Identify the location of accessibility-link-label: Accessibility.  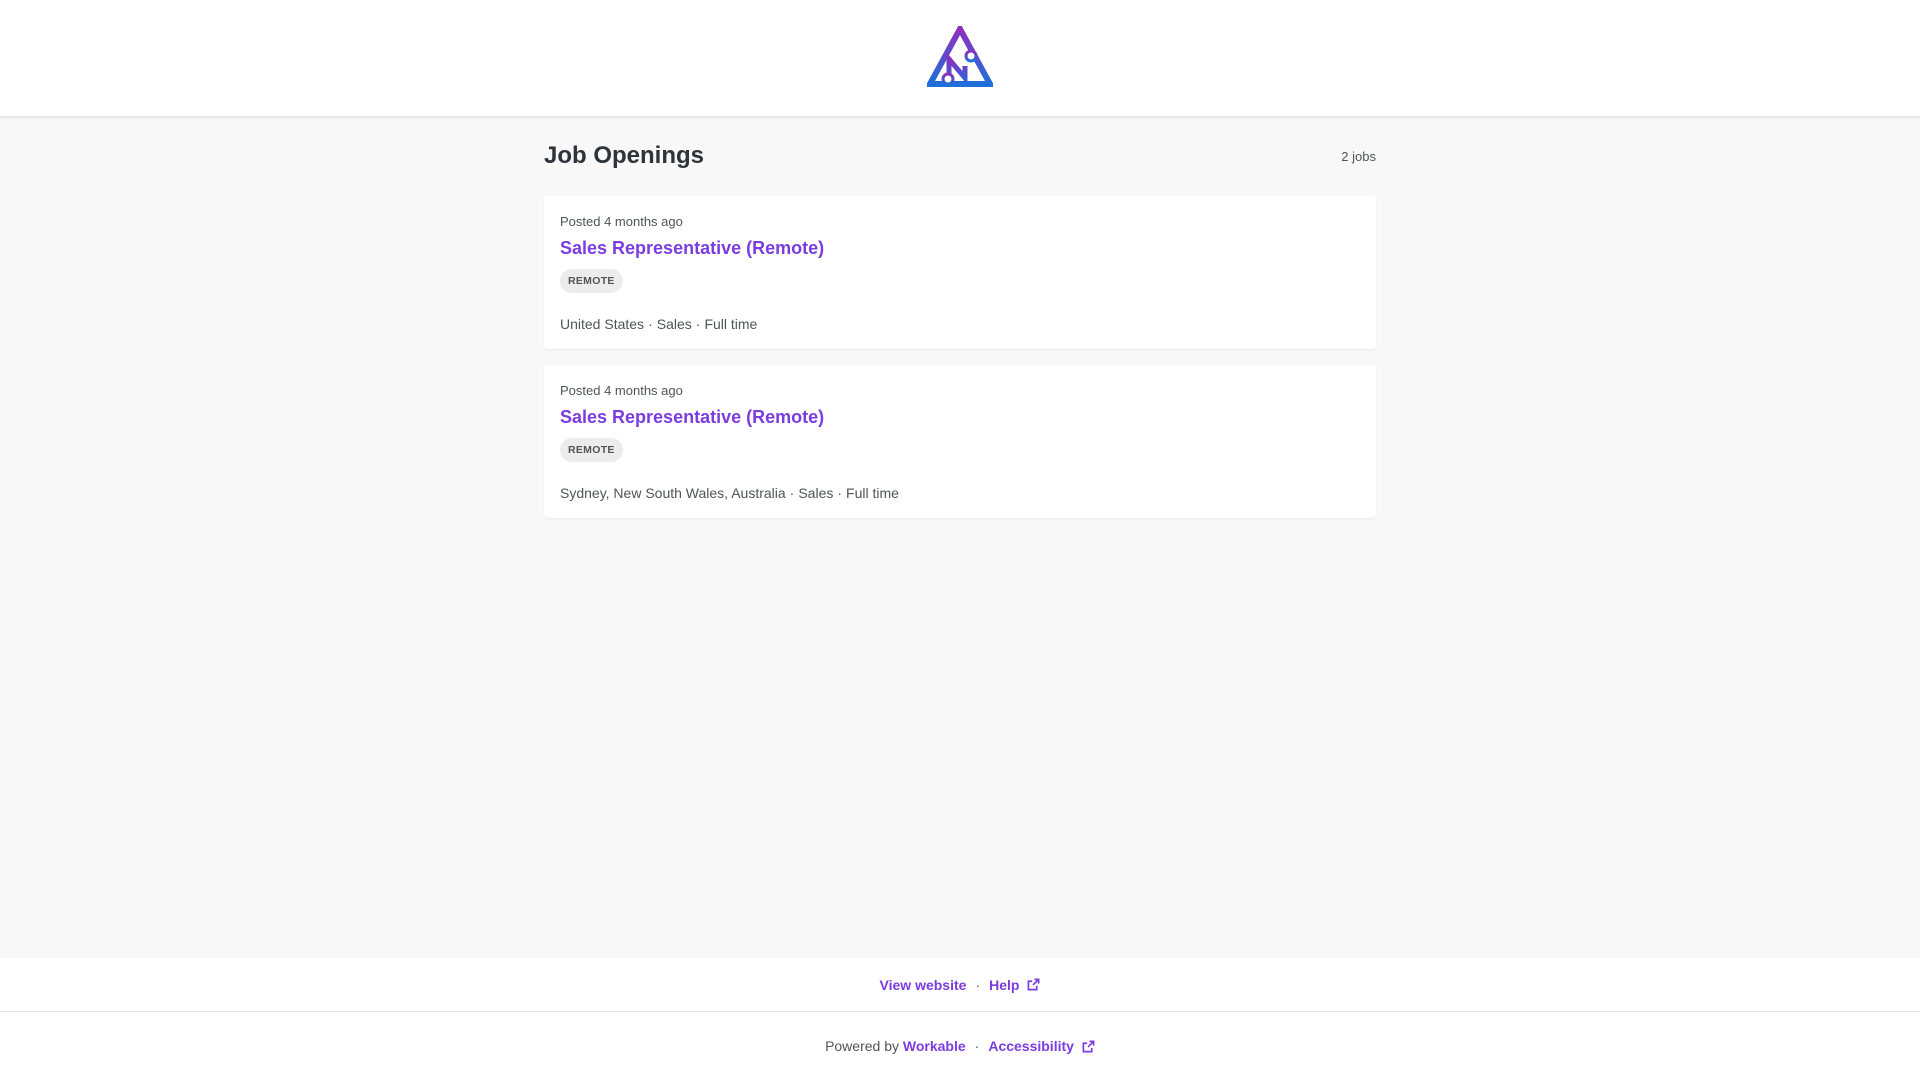
(1031, 1046).